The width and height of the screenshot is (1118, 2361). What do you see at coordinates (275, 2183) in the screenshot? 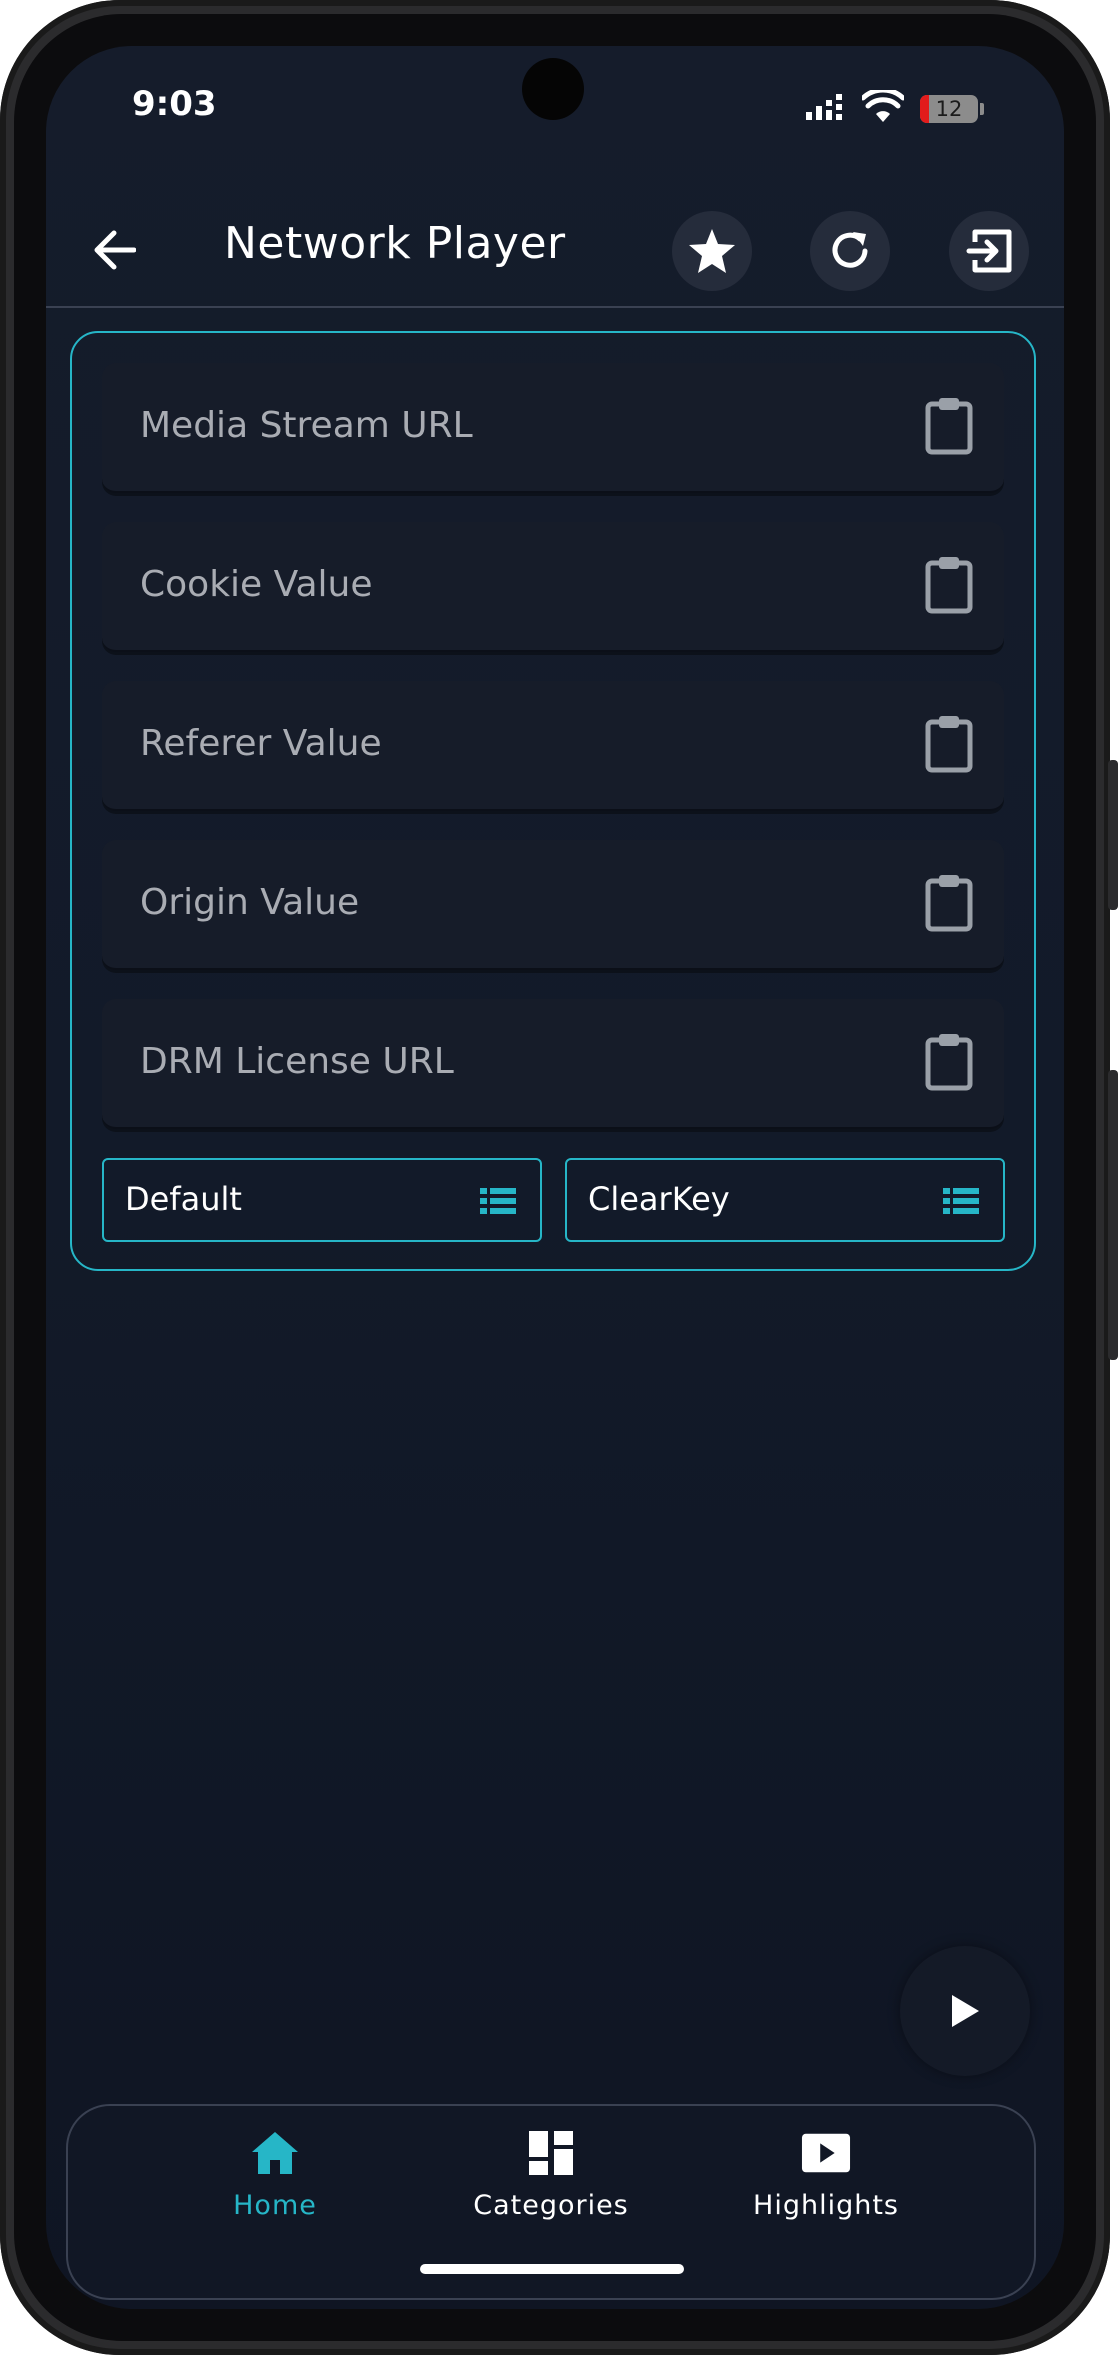
I see `nav-item-home: Home` at bounding box center [275, 2183].